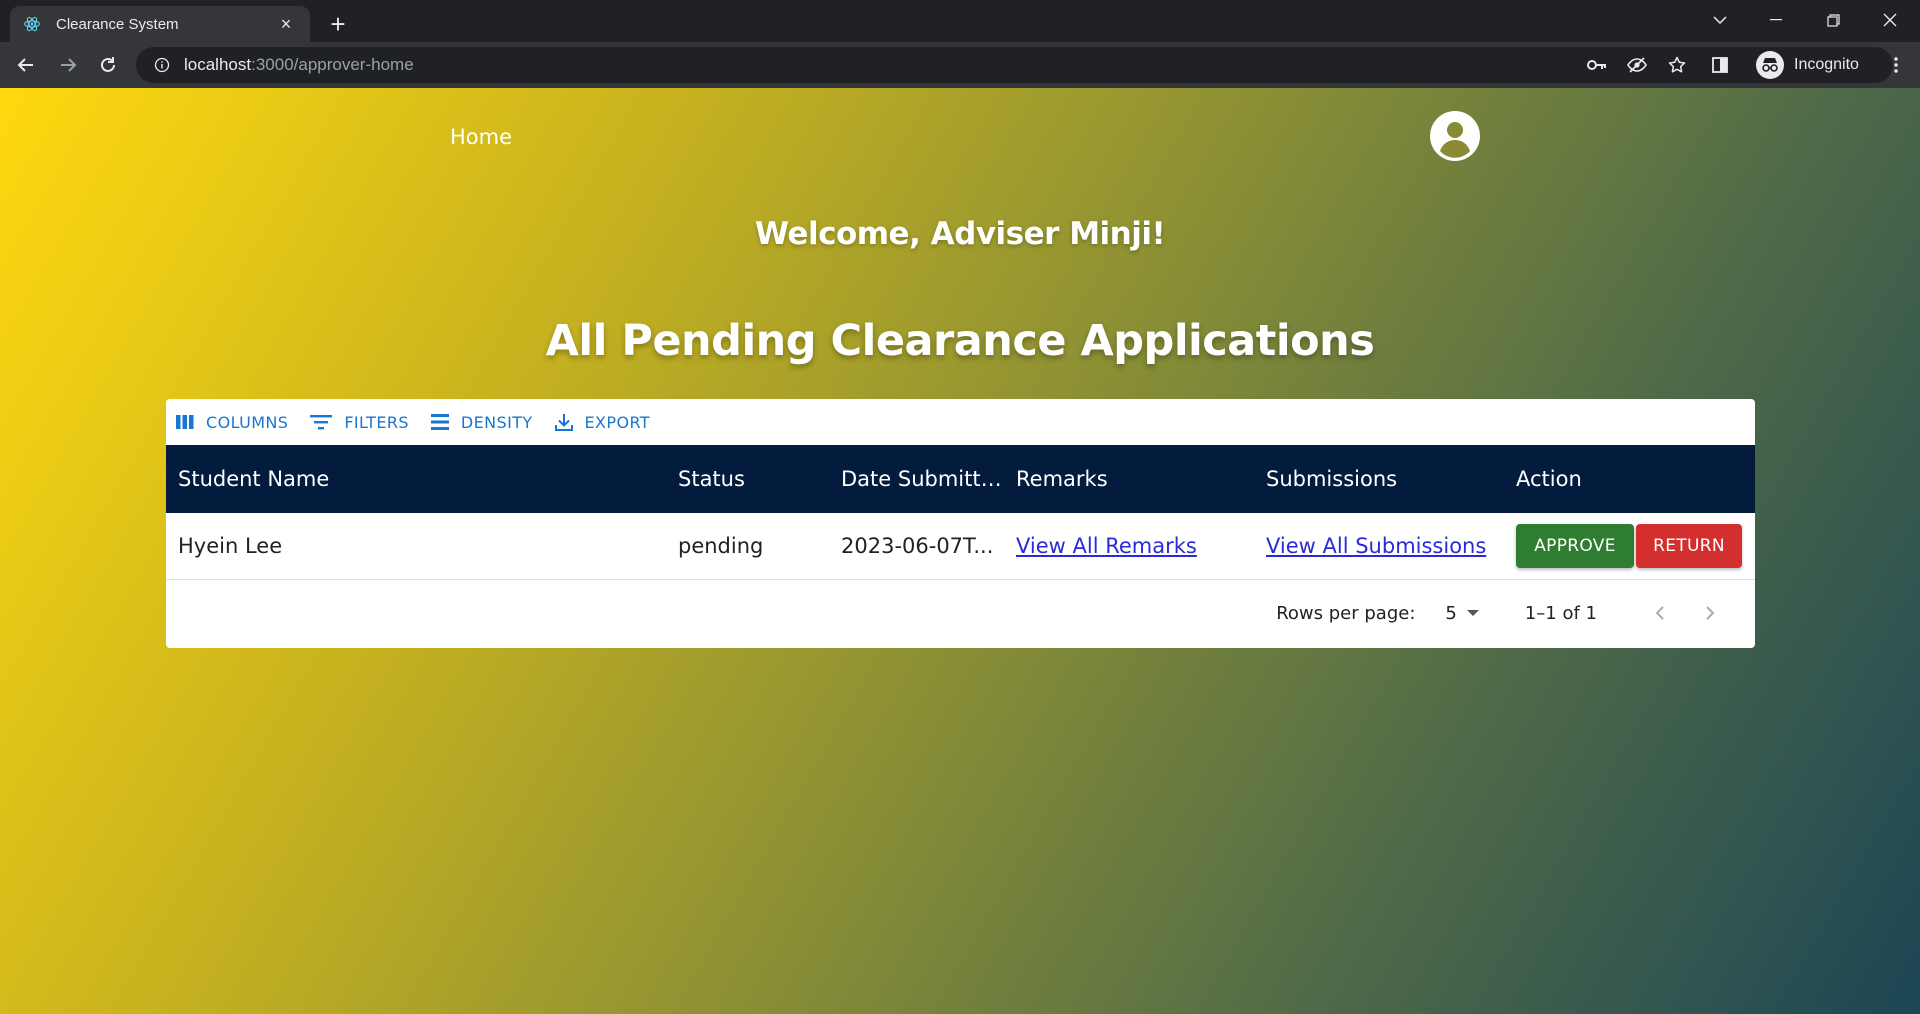 This screenshot has height=1014, width=1920. What do you see at coordinates (481, 137) in the screenshot?
I see `nav-home-link: Home` at bounding box center [481, 137].